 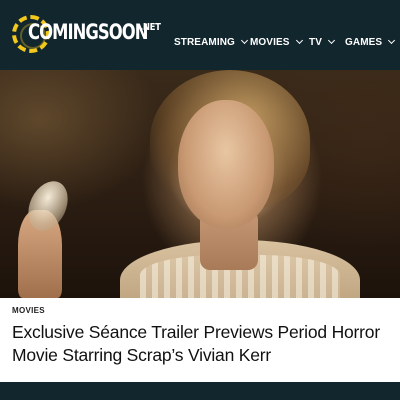 I want to click on hero-figure-face, so click(x=226, y=164).